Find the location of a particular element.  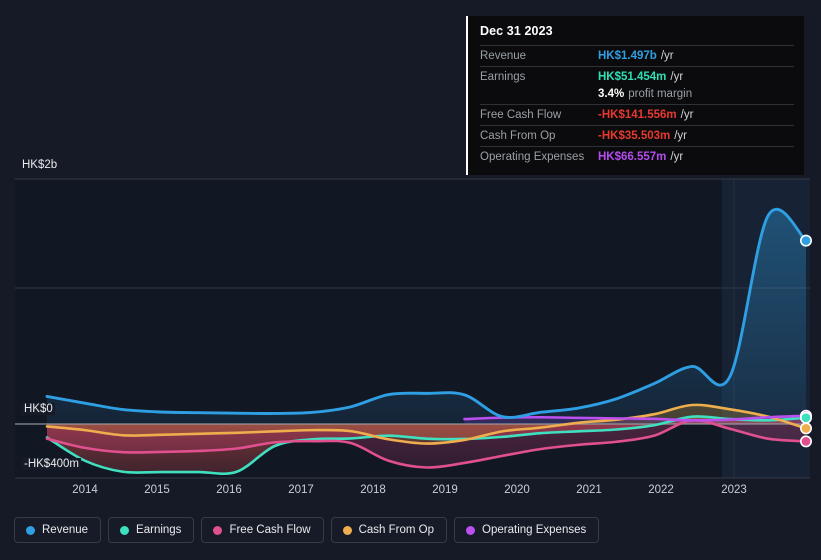

y-axis-label-bottom: -HK$400m is located at coordinates (51, 464).